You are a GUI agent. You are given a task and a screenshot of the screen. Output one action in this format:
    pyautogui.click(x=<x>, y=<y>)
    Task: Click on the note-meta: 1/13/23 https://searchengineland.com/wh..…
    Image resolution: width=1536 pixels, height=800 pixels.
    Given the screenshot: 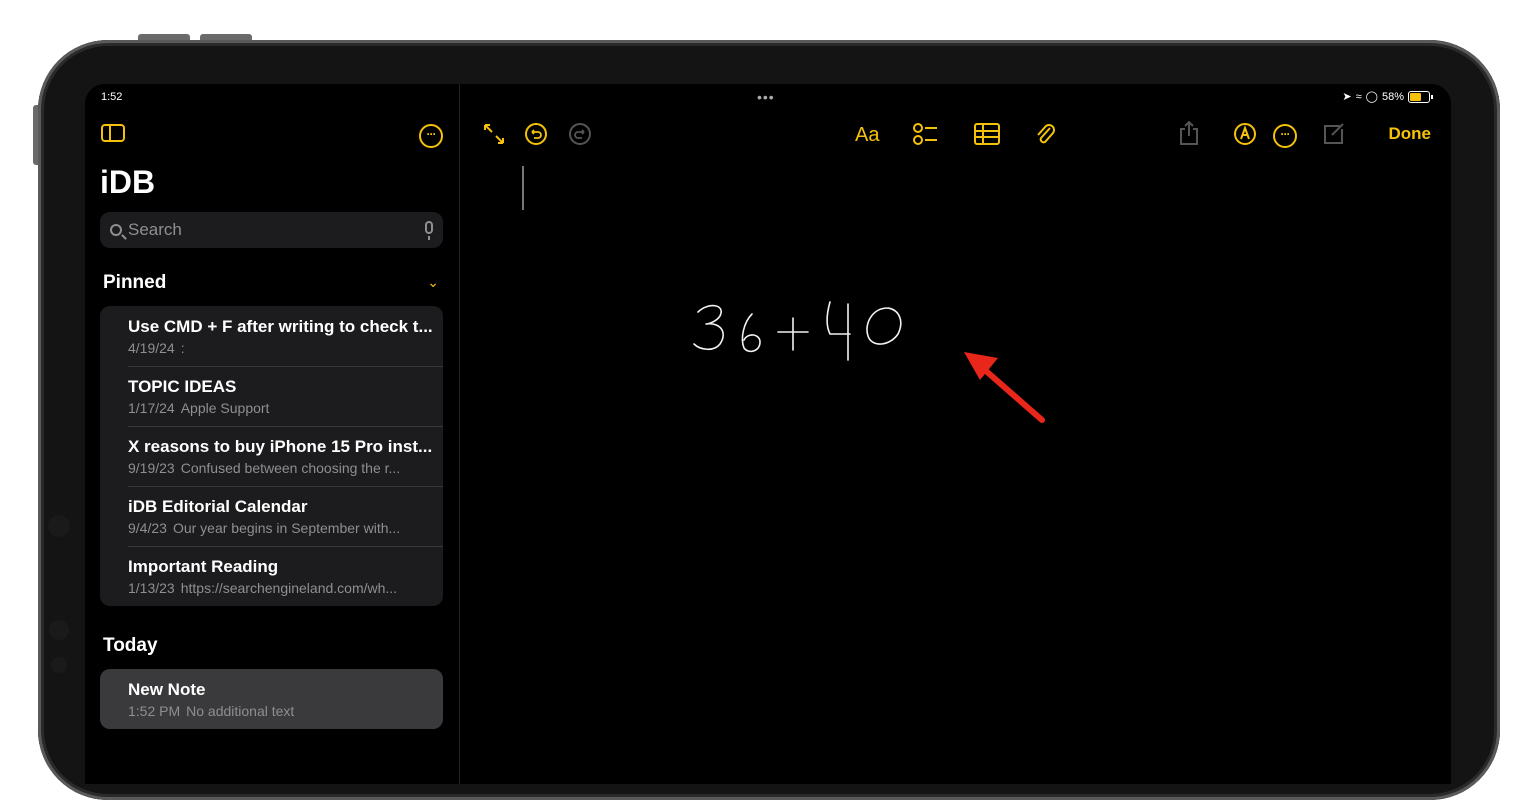 What is the action you would take?
    pyautogui.click(x=280, y=588)
    